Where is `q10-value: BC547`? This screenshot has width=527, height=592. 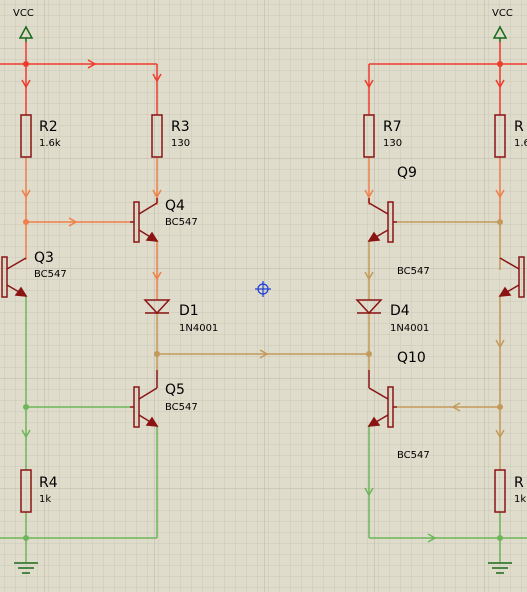 q10-value: BC547 is located at coordinates (413, 455).